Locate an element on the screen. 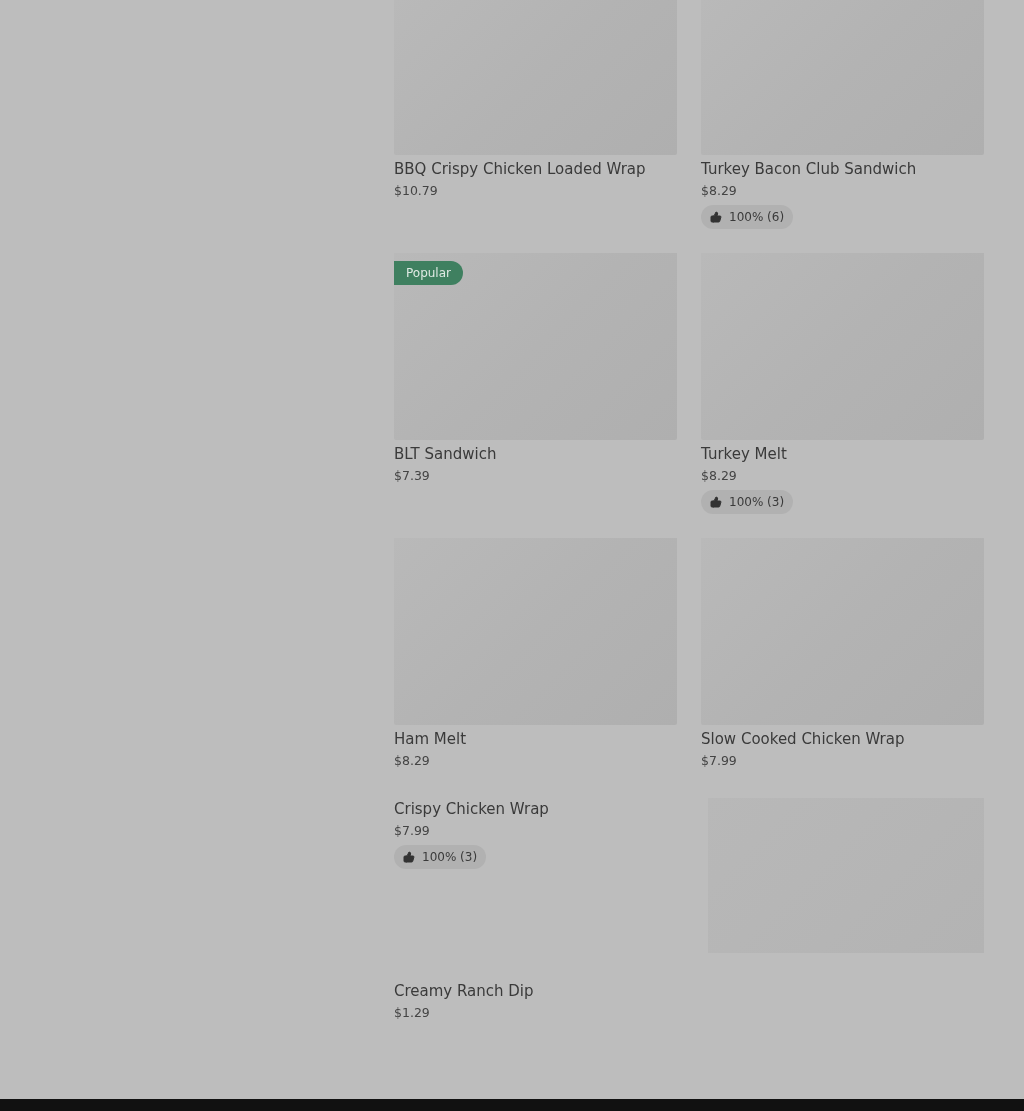 This screenshot has width=1024, height=1111. item-name: Ham Melt is located at coordinates (431, 739).